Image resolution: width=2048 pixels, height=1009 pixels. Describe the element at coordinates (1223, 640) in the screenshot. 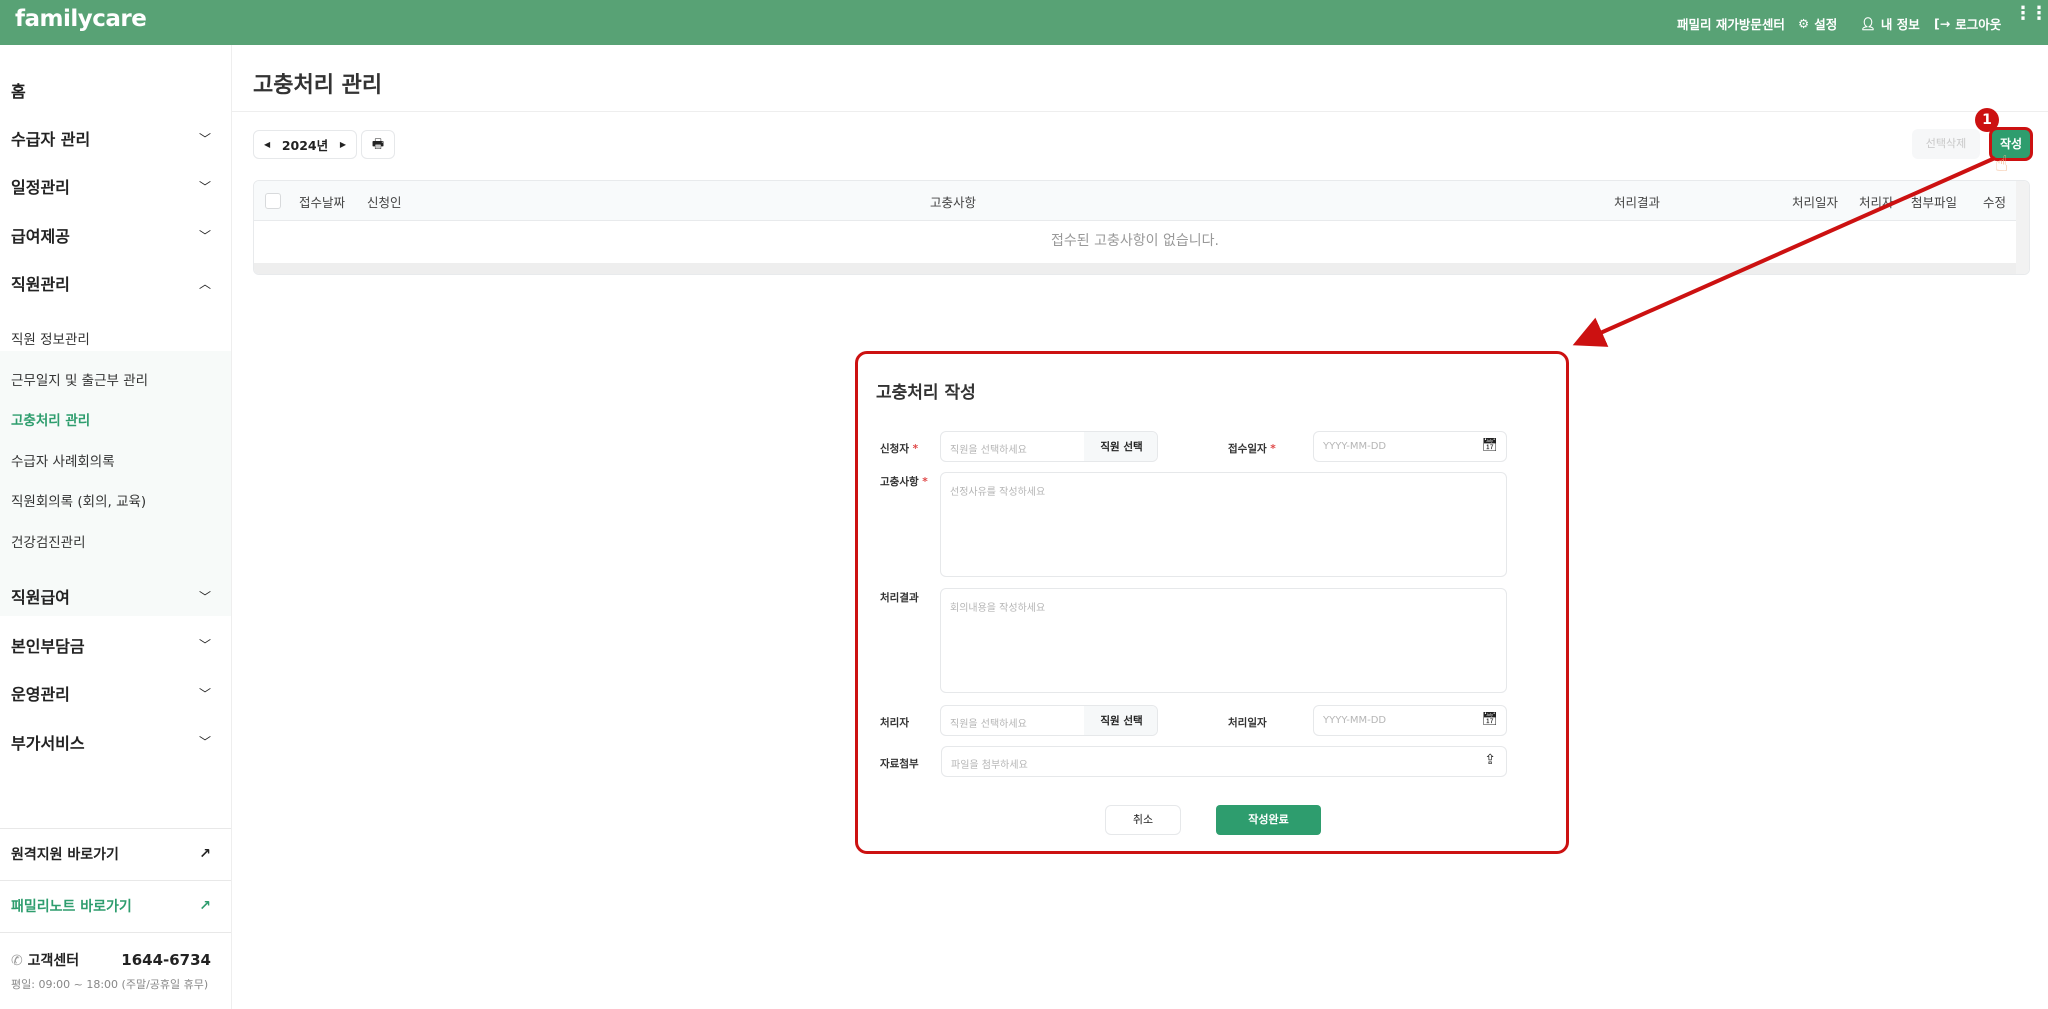

I see `result-textarea: 회의내용을 작성하세요` at that location.